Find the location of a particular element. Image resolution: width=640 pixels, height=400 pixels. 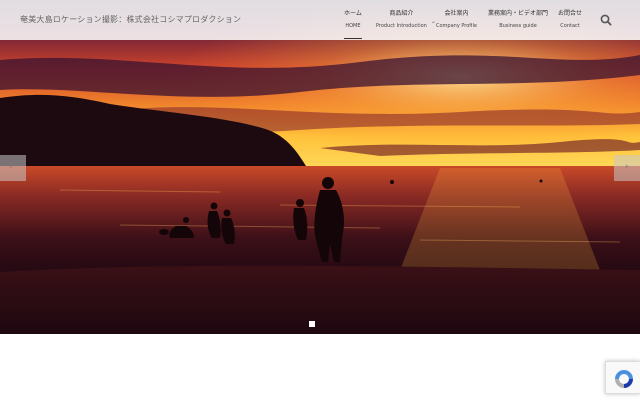

nav-item-business: 業務案内・ビデオ部門 Business guide is located at coordinates (518, 20).